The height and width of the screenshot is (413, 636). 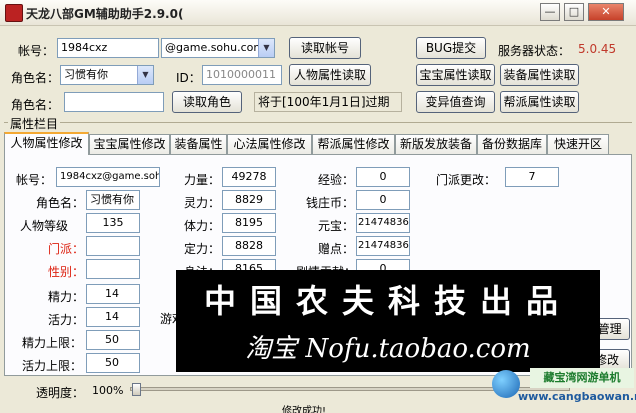 I want to click on banner-title: 中国农夫科技出品, so click(x=387, y=301).